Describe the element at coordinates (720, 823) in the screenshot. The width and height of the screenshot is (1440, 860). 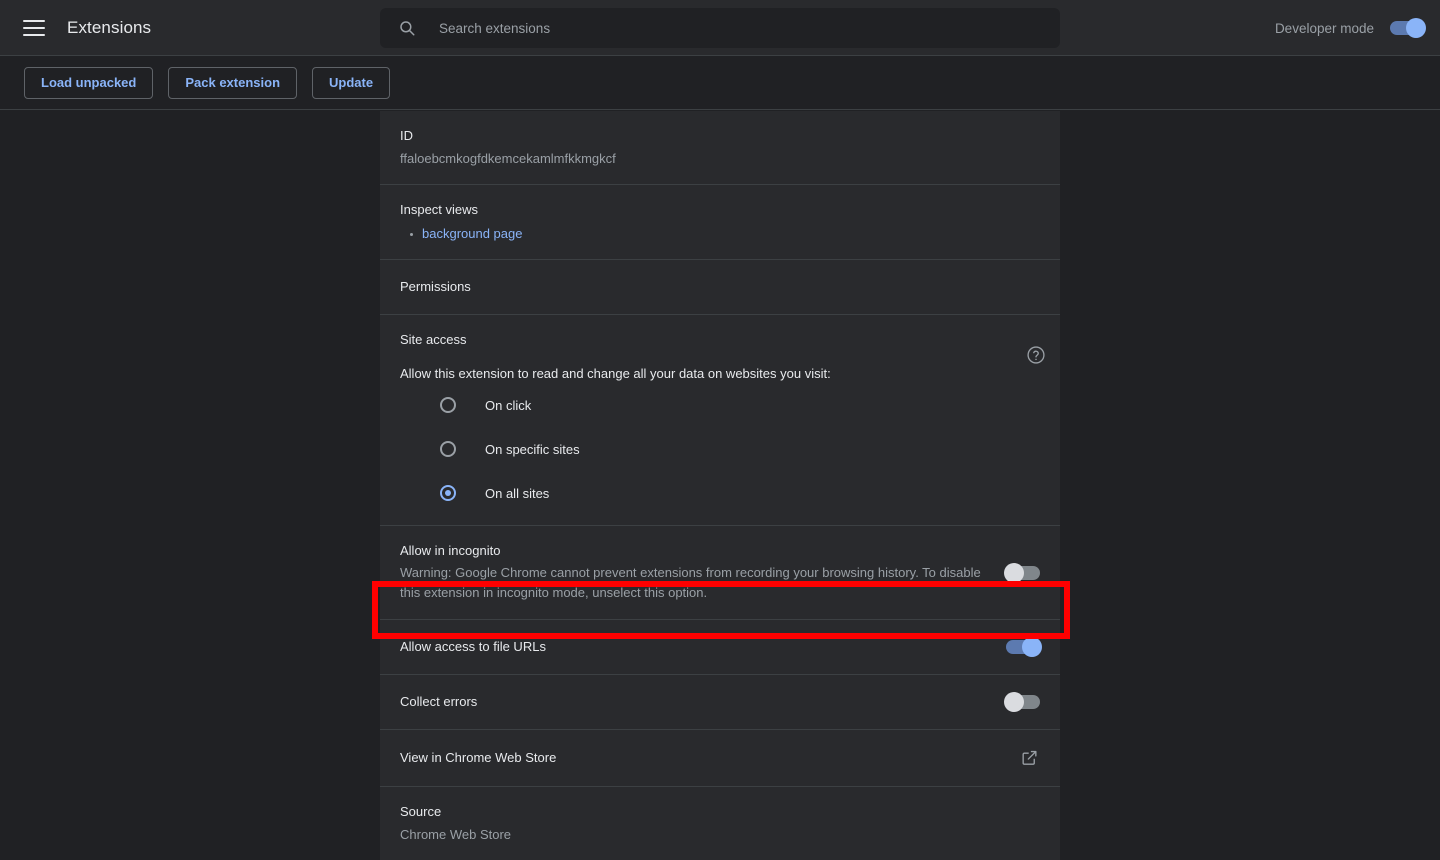
I see `source-section: Source Chrome Web Store` at that location.